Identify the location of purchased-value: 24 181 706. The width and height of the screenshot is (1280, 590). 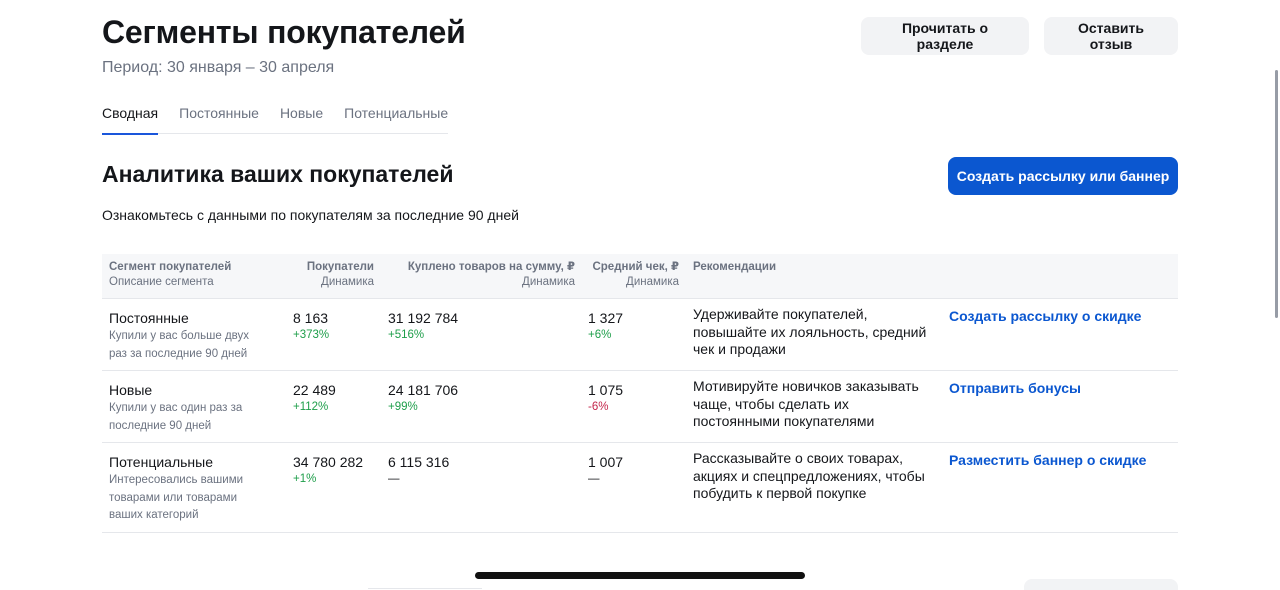
(423, 390).